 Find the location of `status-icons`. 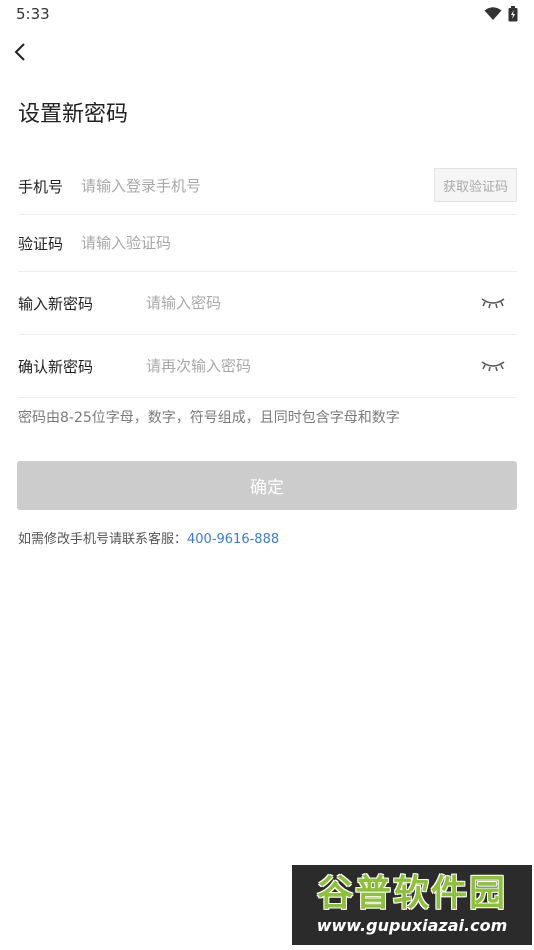

status-icons is located at coordinates (501, 14).